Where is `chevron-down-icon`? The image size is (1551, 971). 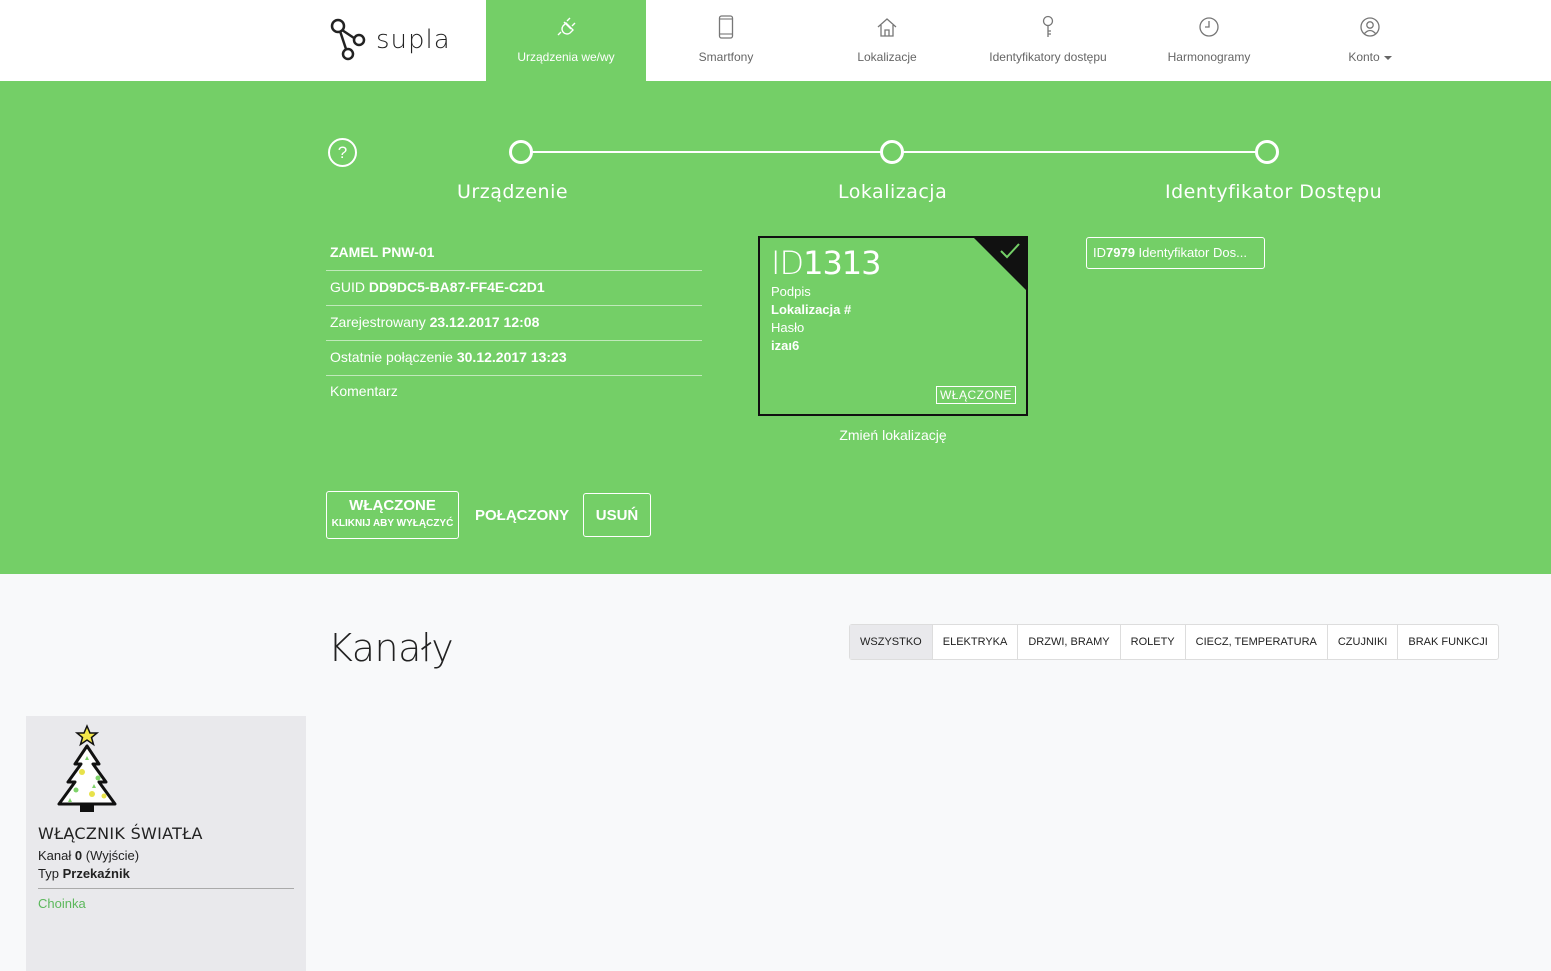
chevron-down-icon is located at coordinates (1387, 57).